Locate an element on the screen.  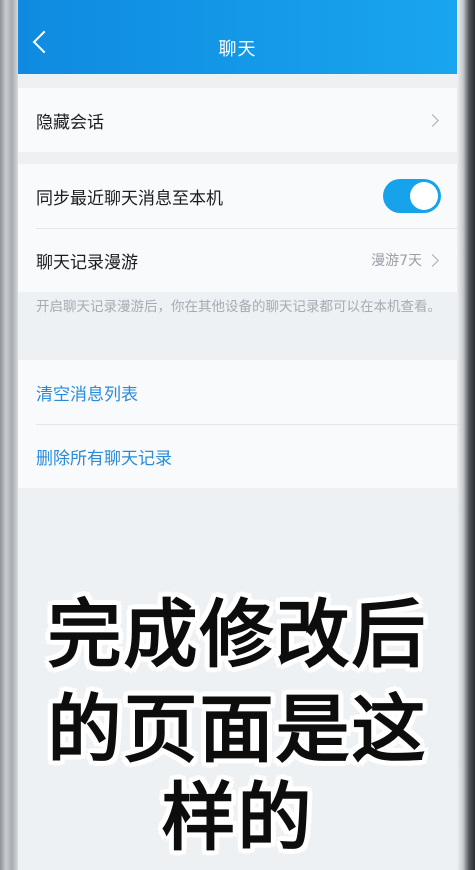
toggle-knob is located at coordinates (424, 196).